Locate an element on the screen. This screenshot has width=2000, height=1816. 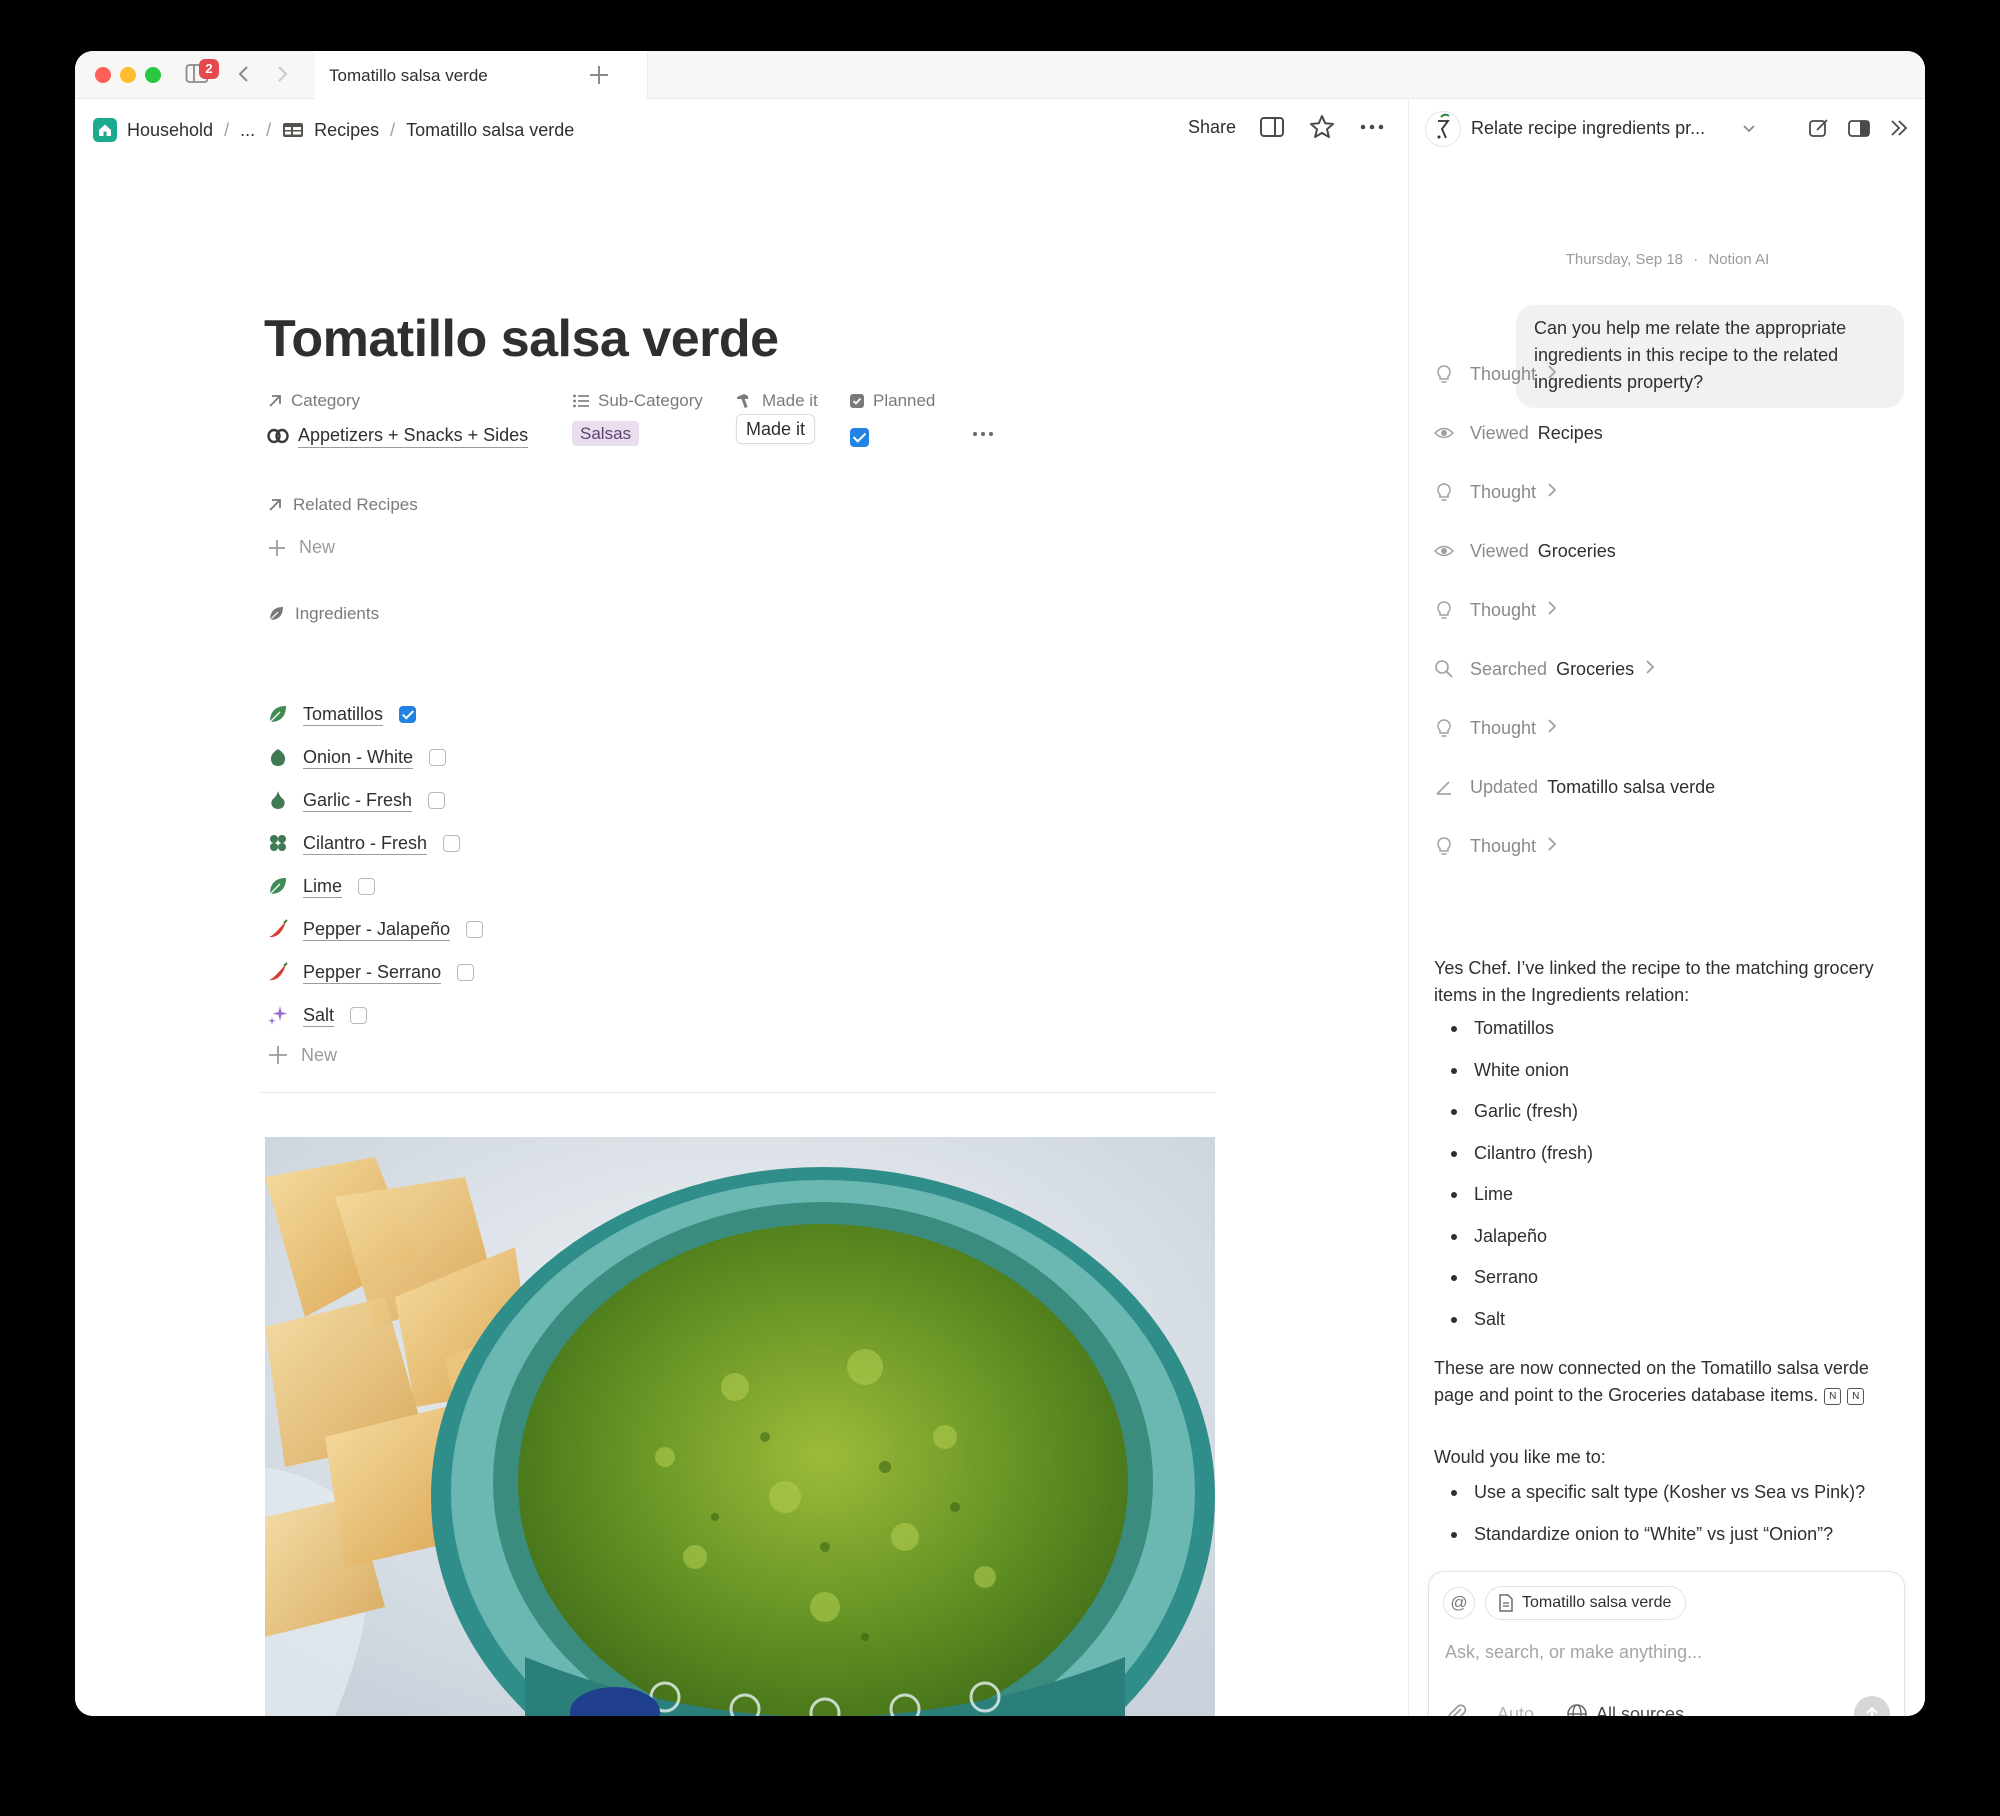
ingredient-name: Garlic - Fresh is located at coordinates (358, 800).